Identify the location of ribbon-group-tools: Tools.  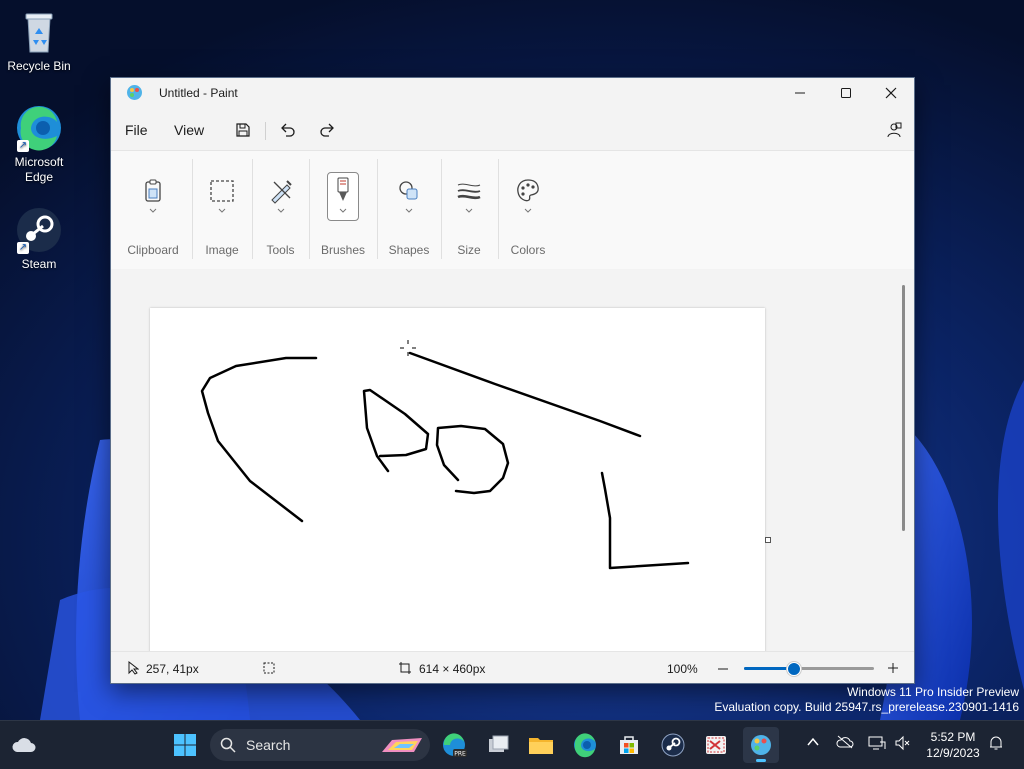
(280, 210).